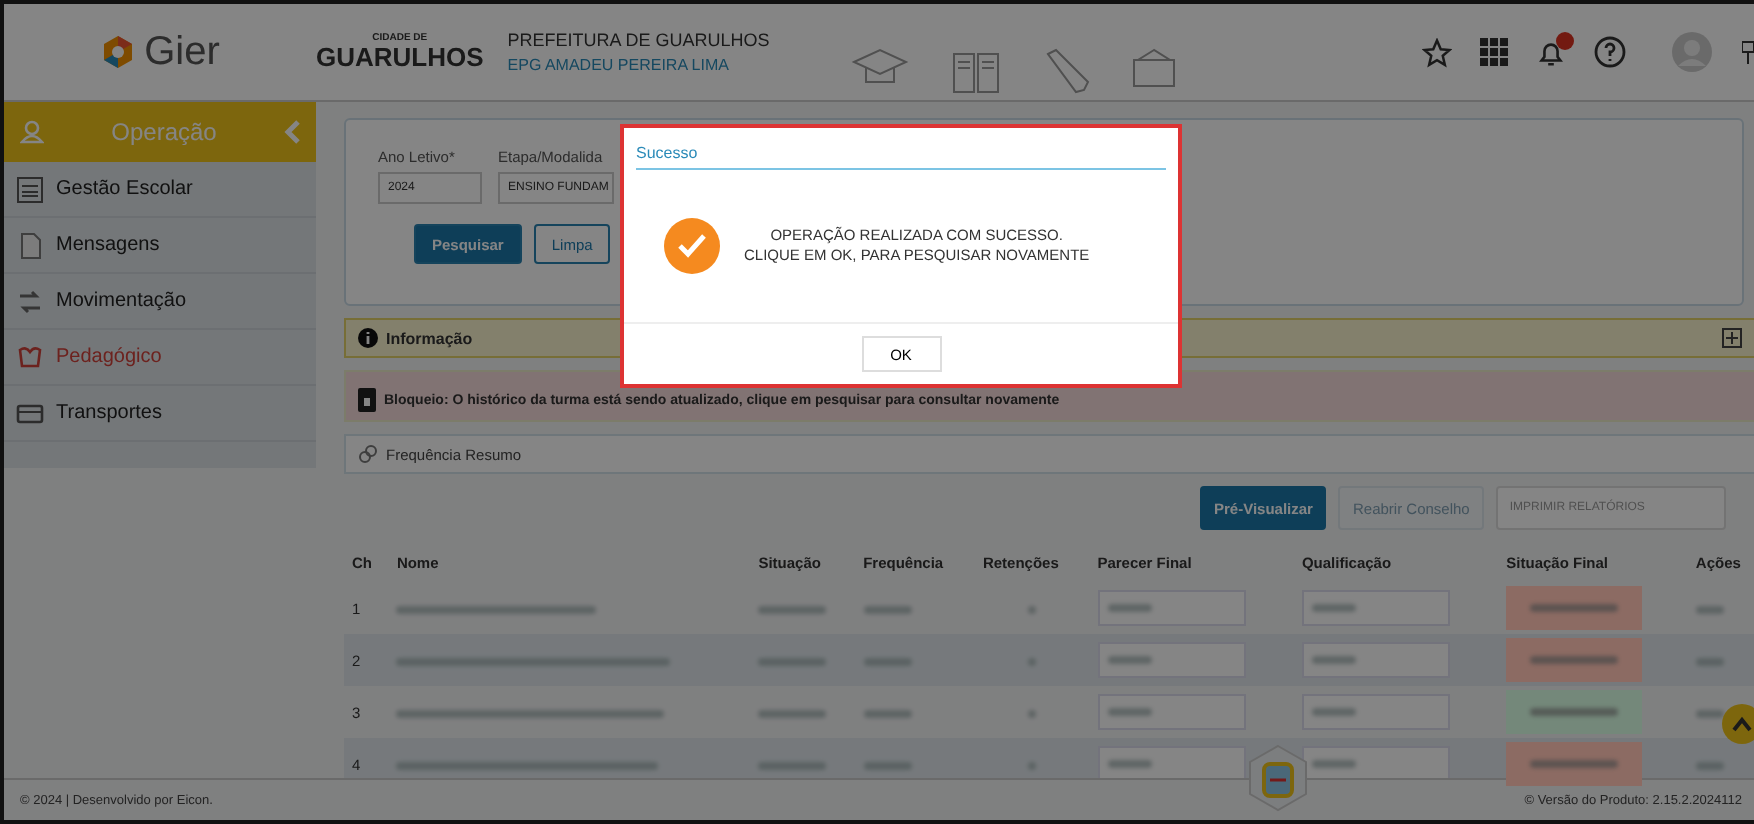 This screenshot has width=1754, height=824. Describe the element at coordinates (1437, 52) in the screenshot. I see `star-icon` at that location.